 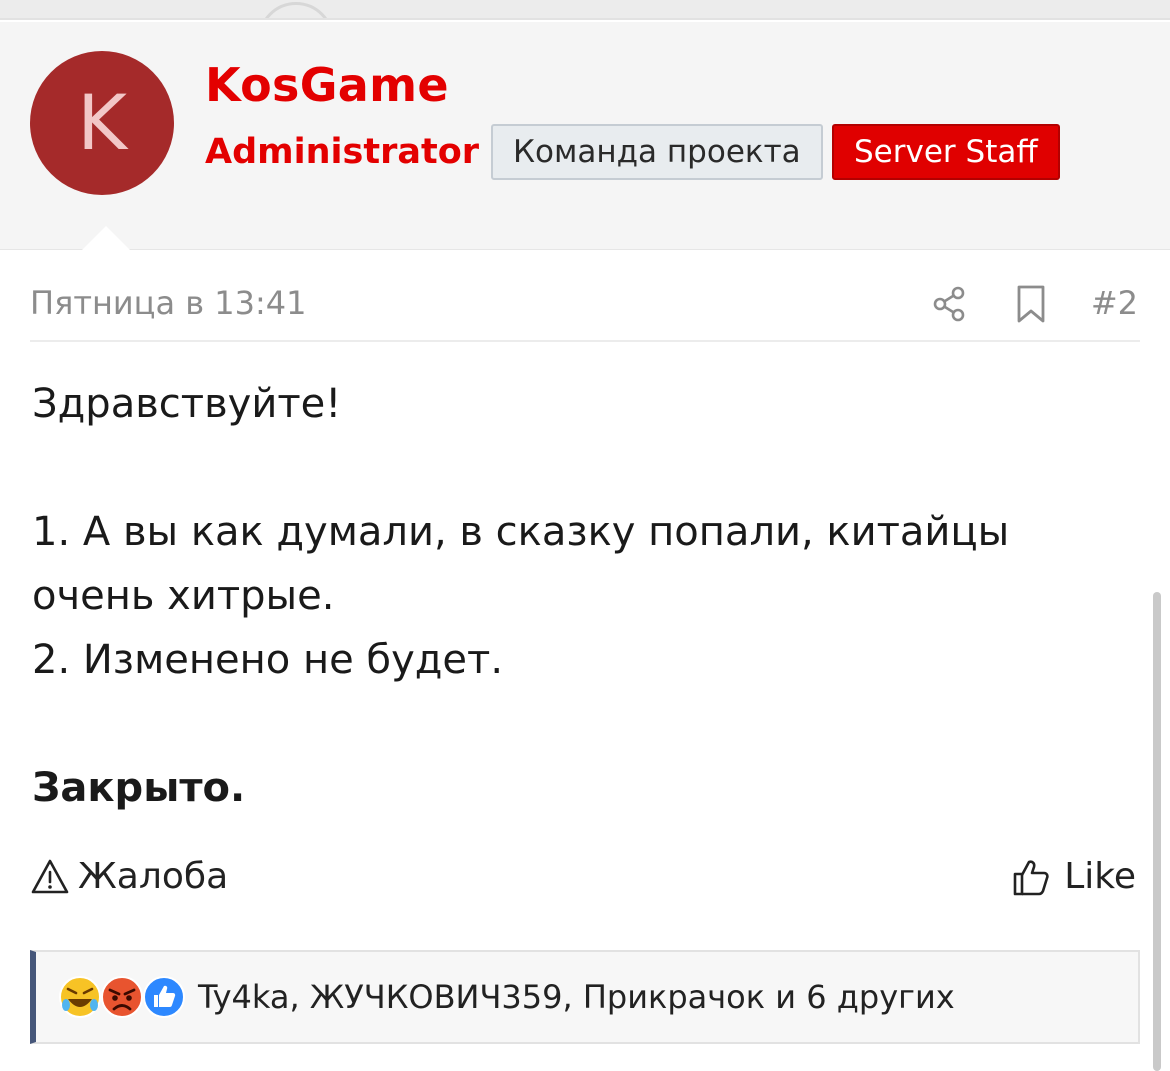 I want to click on like-reaction-icon, so click(x=164, y=997).